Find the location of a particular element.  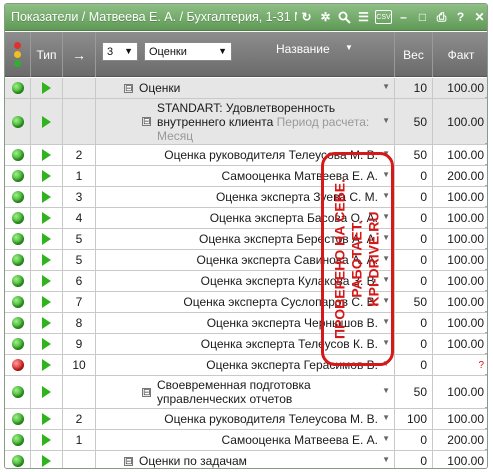

row-name-cell: Оценка руководителя Телеусова М. В. ▼ is located at coordinates (245, 419).